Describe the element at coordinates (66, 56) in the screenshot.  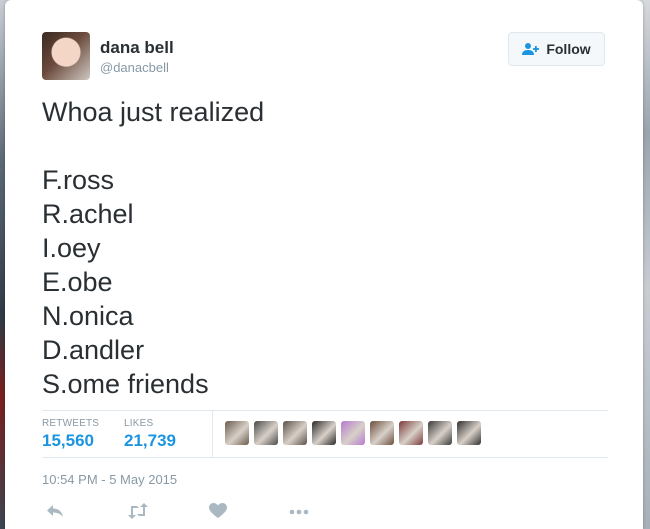
I see `avatar` at that location.